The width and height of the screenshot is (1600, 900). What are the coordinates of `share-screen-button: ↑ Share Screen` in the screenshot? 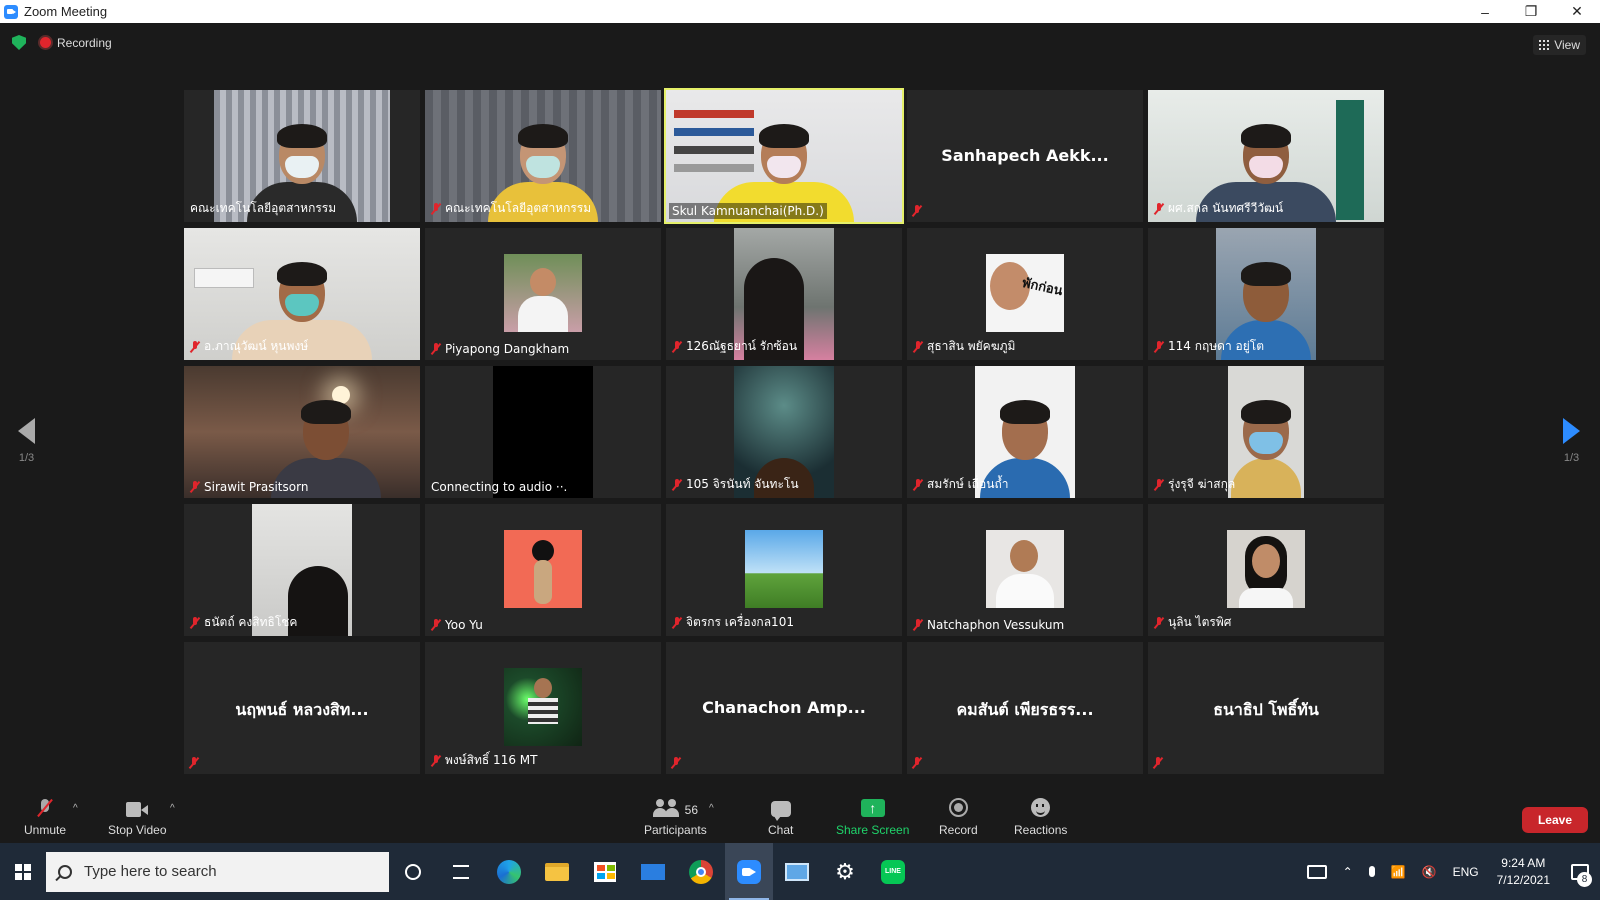 It's located at (872, 817).